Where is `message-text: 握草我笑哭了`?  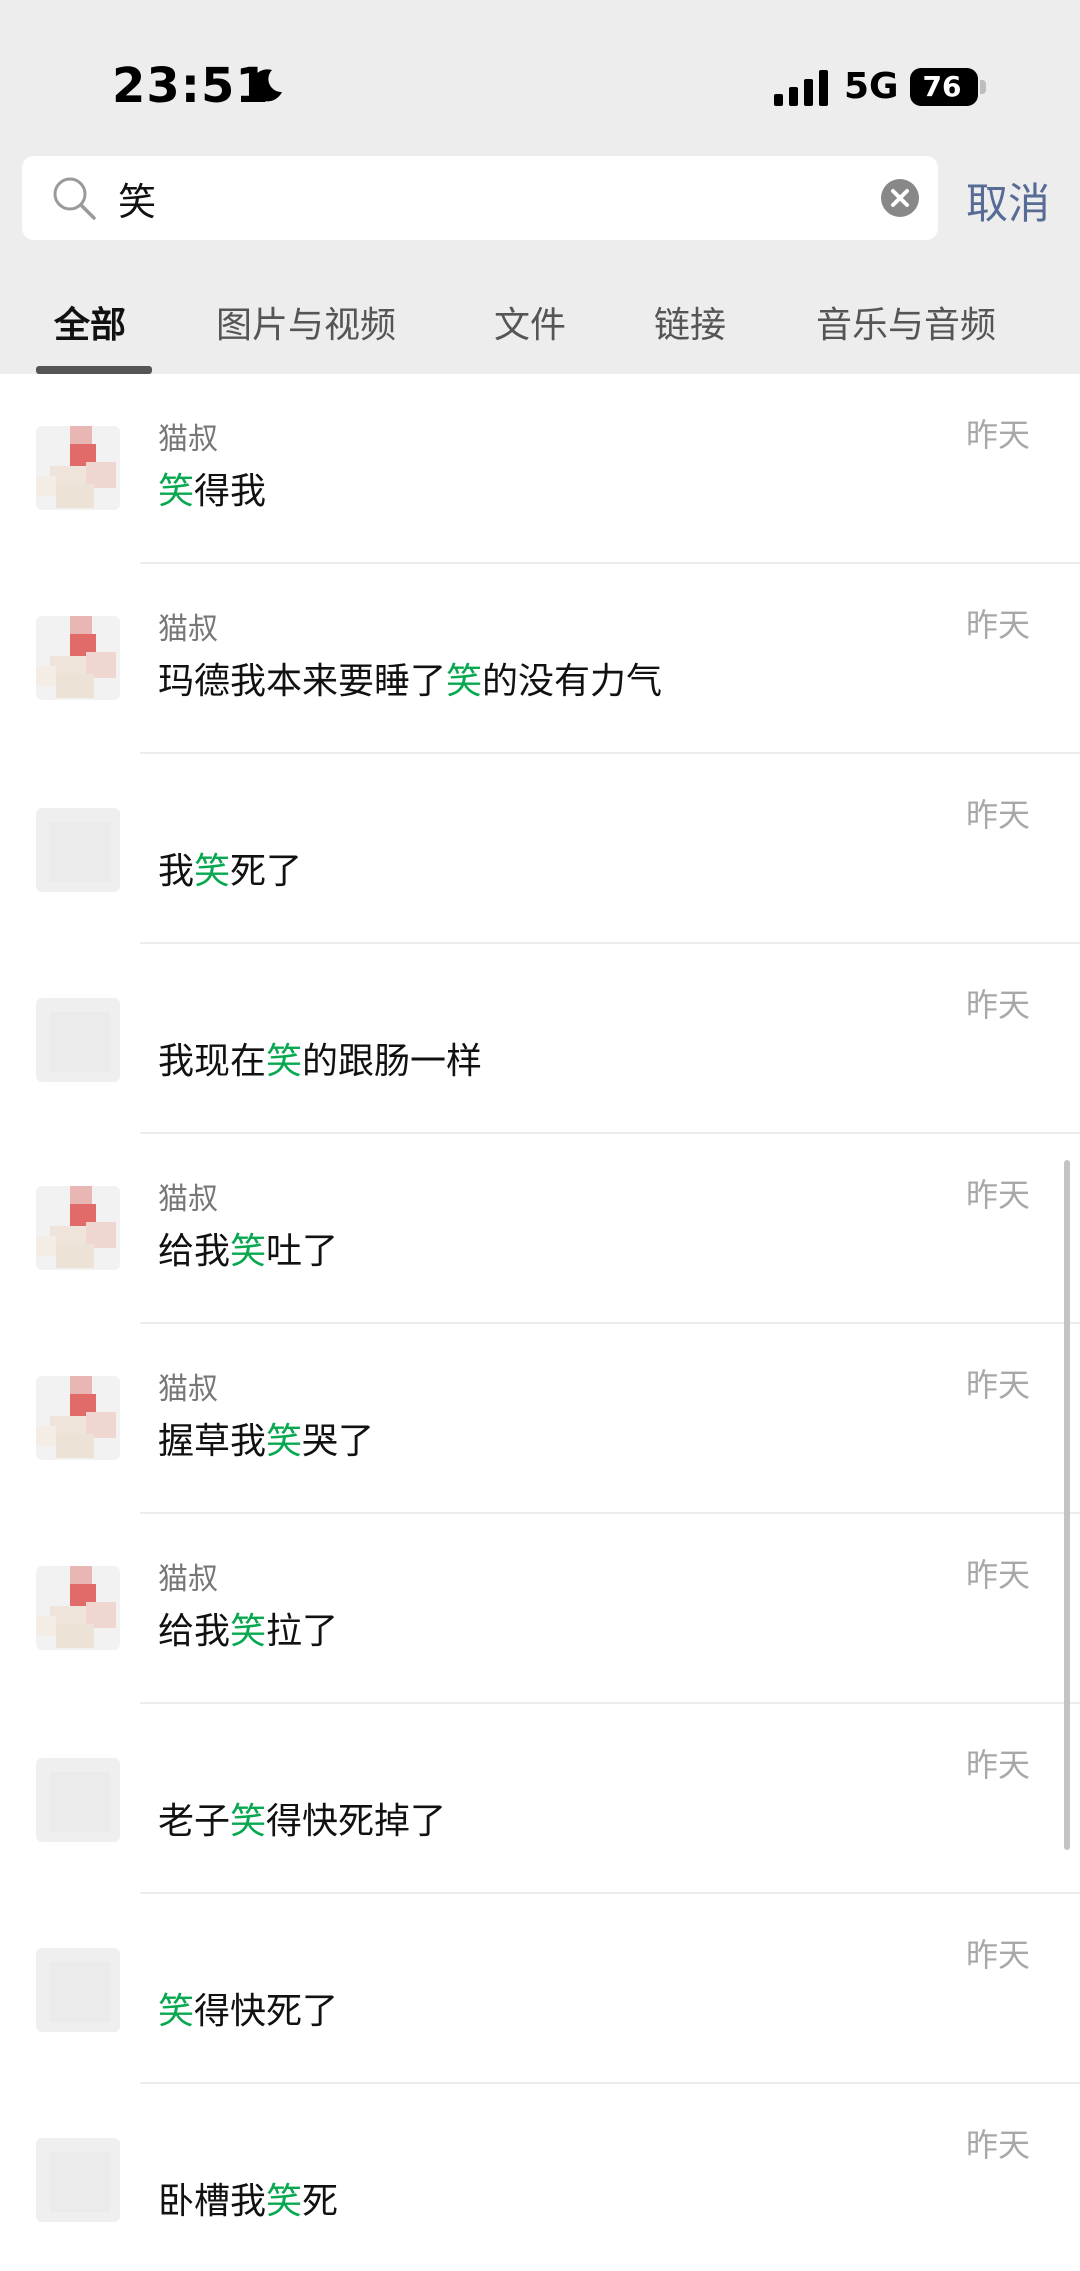
message-text: 握草我笑哭了 is located at coordinates (266, 1438).